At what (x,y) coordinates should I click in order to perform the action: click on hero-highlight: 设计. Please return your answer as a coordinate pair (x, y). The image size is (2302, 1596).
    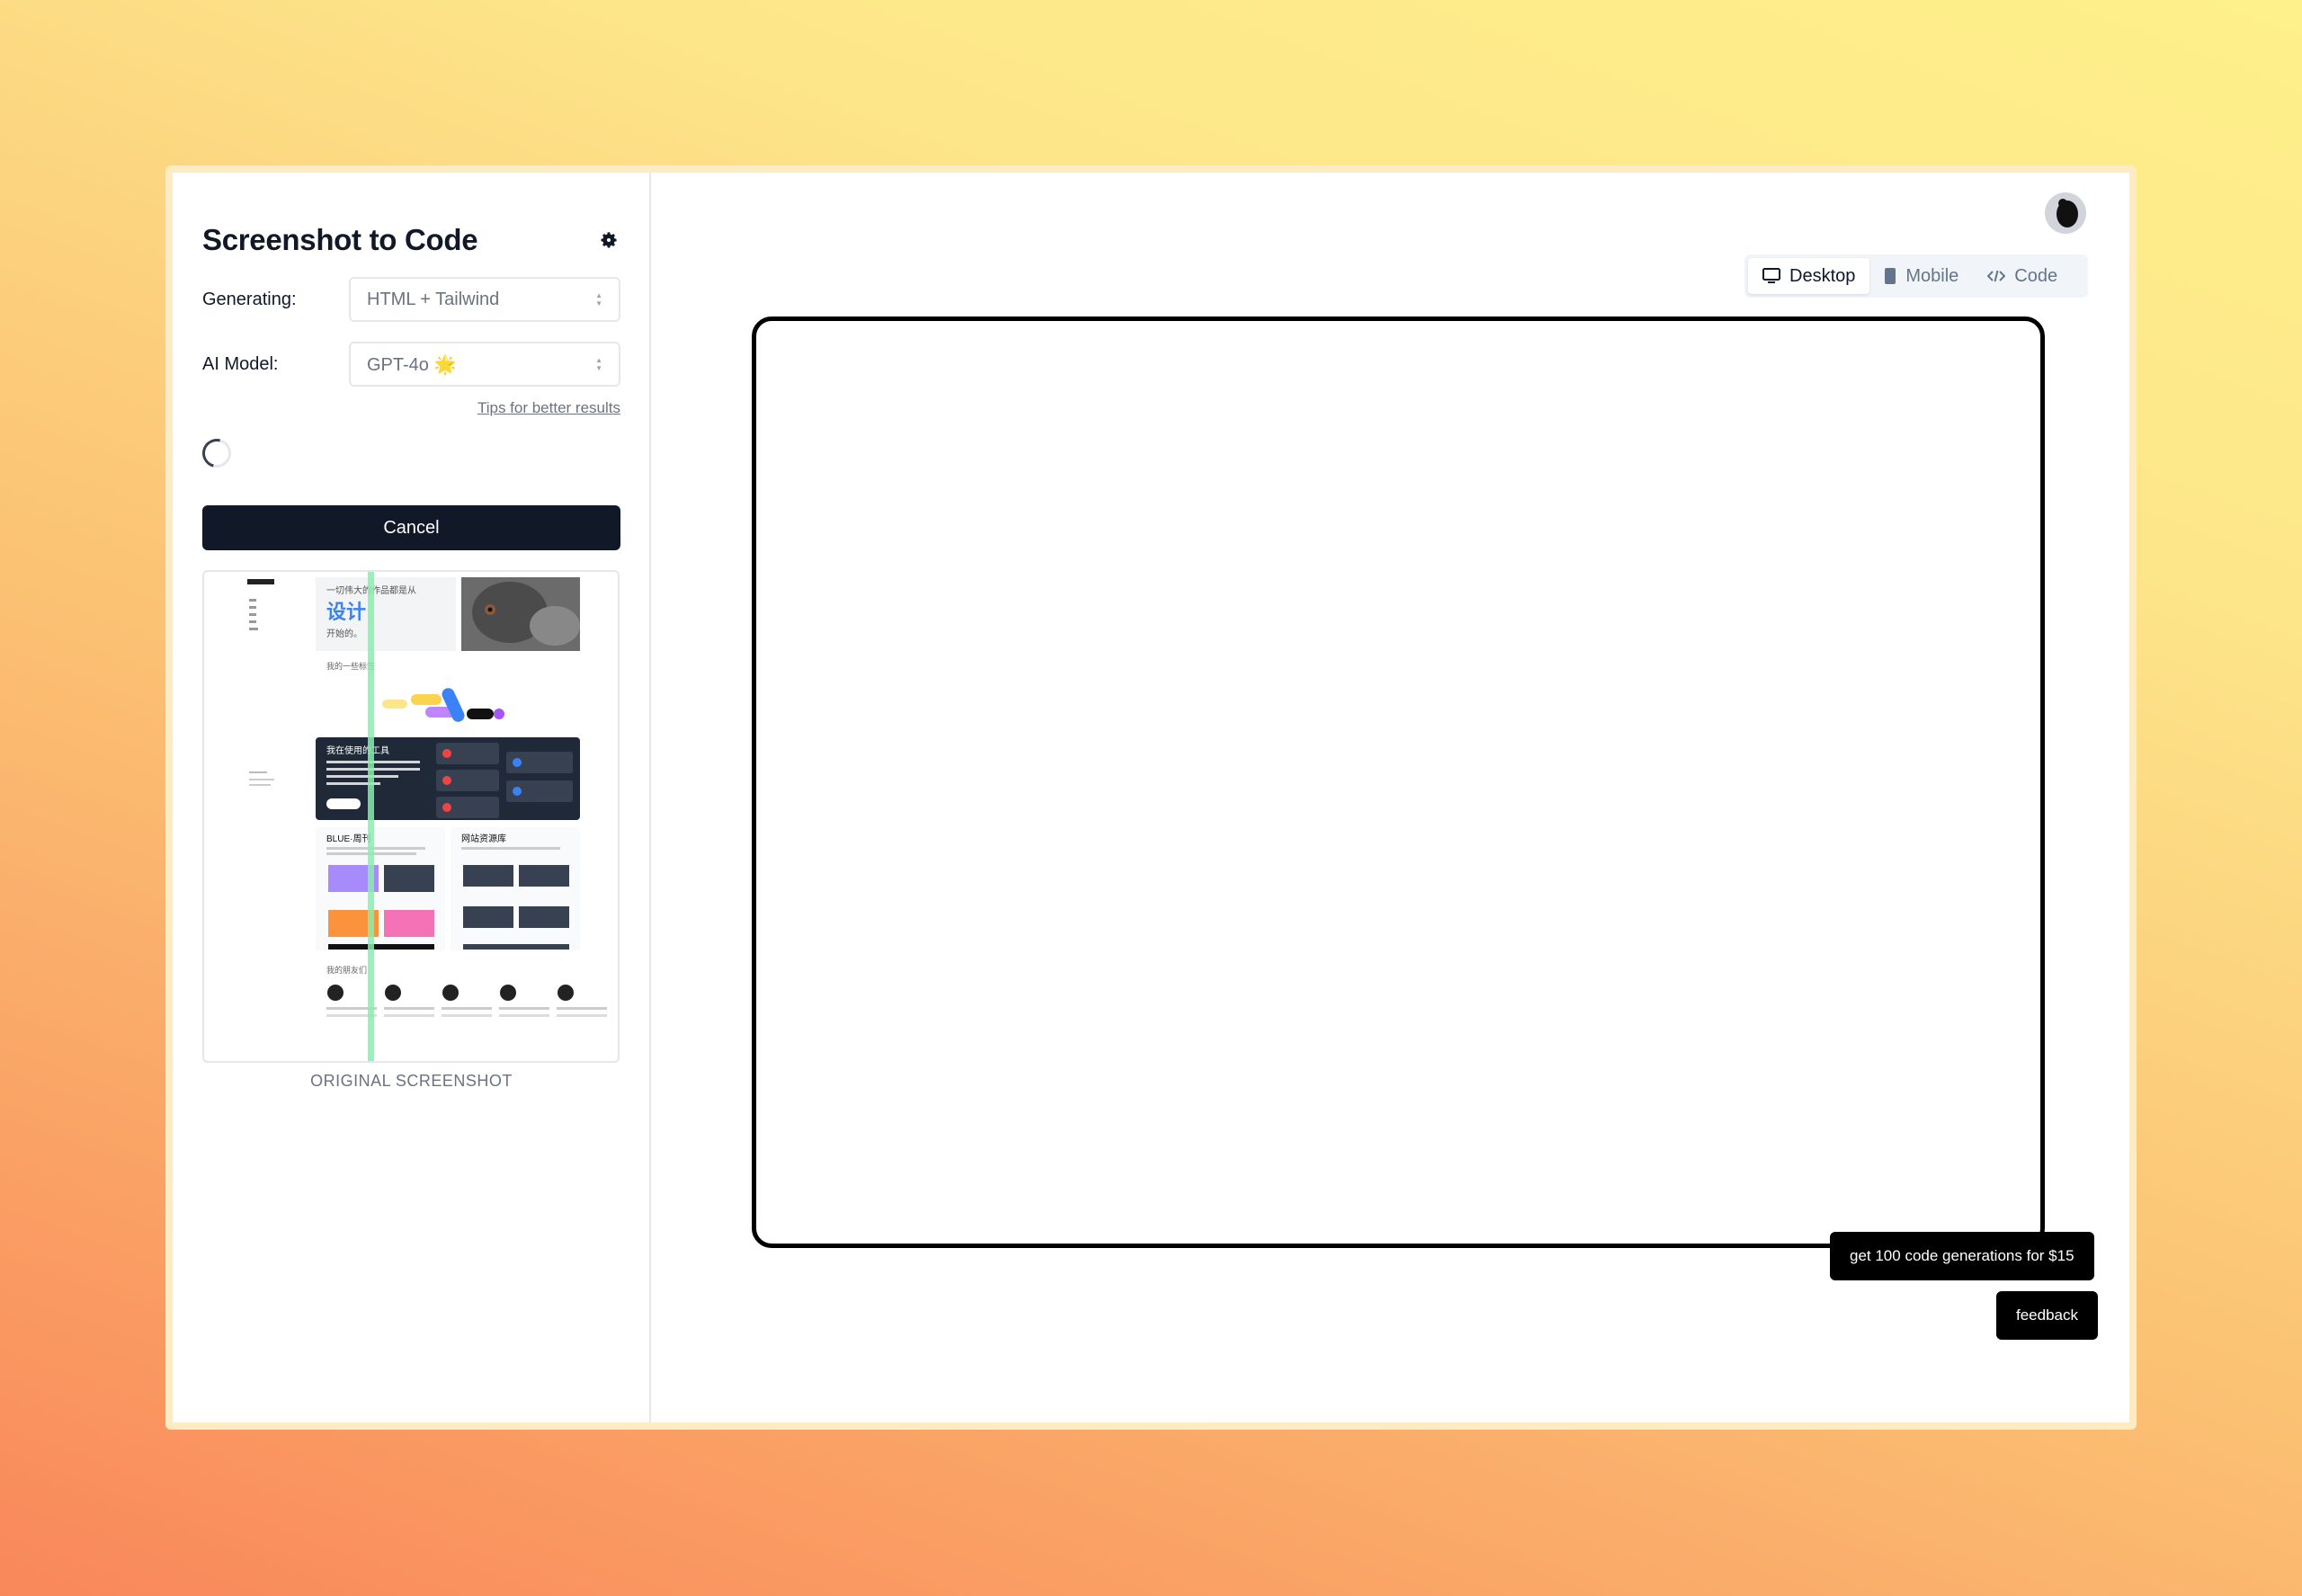
    Looking at the image, I should click on (346, 612).